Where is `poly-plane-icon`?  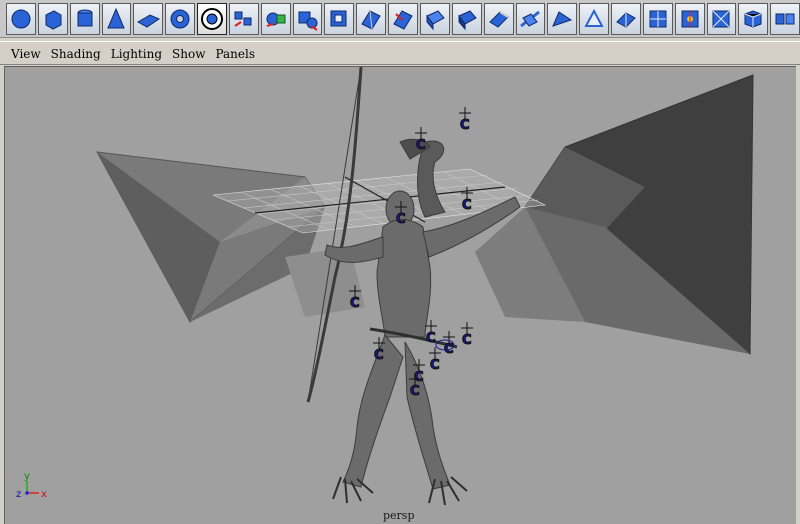 poly-plane-icon is located at coordinates (149, 20).